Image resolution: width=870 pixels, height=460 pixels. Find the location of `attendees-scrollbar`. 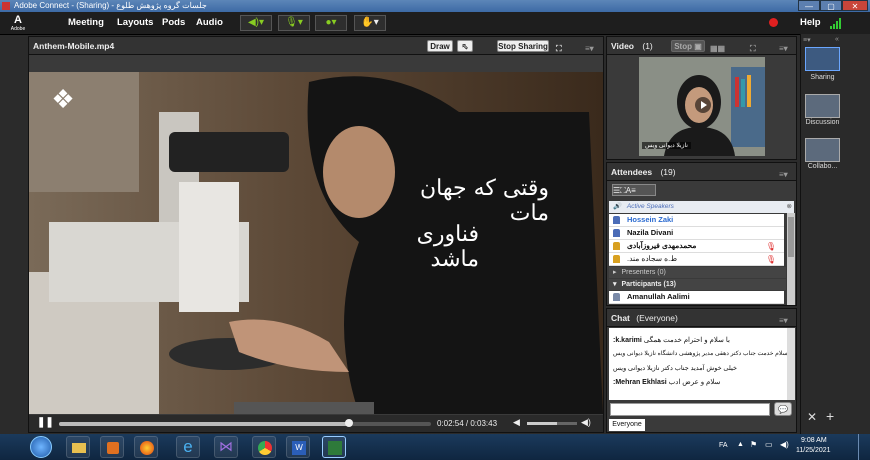

attendees-scrollbar is located at coordinates (791, 259).